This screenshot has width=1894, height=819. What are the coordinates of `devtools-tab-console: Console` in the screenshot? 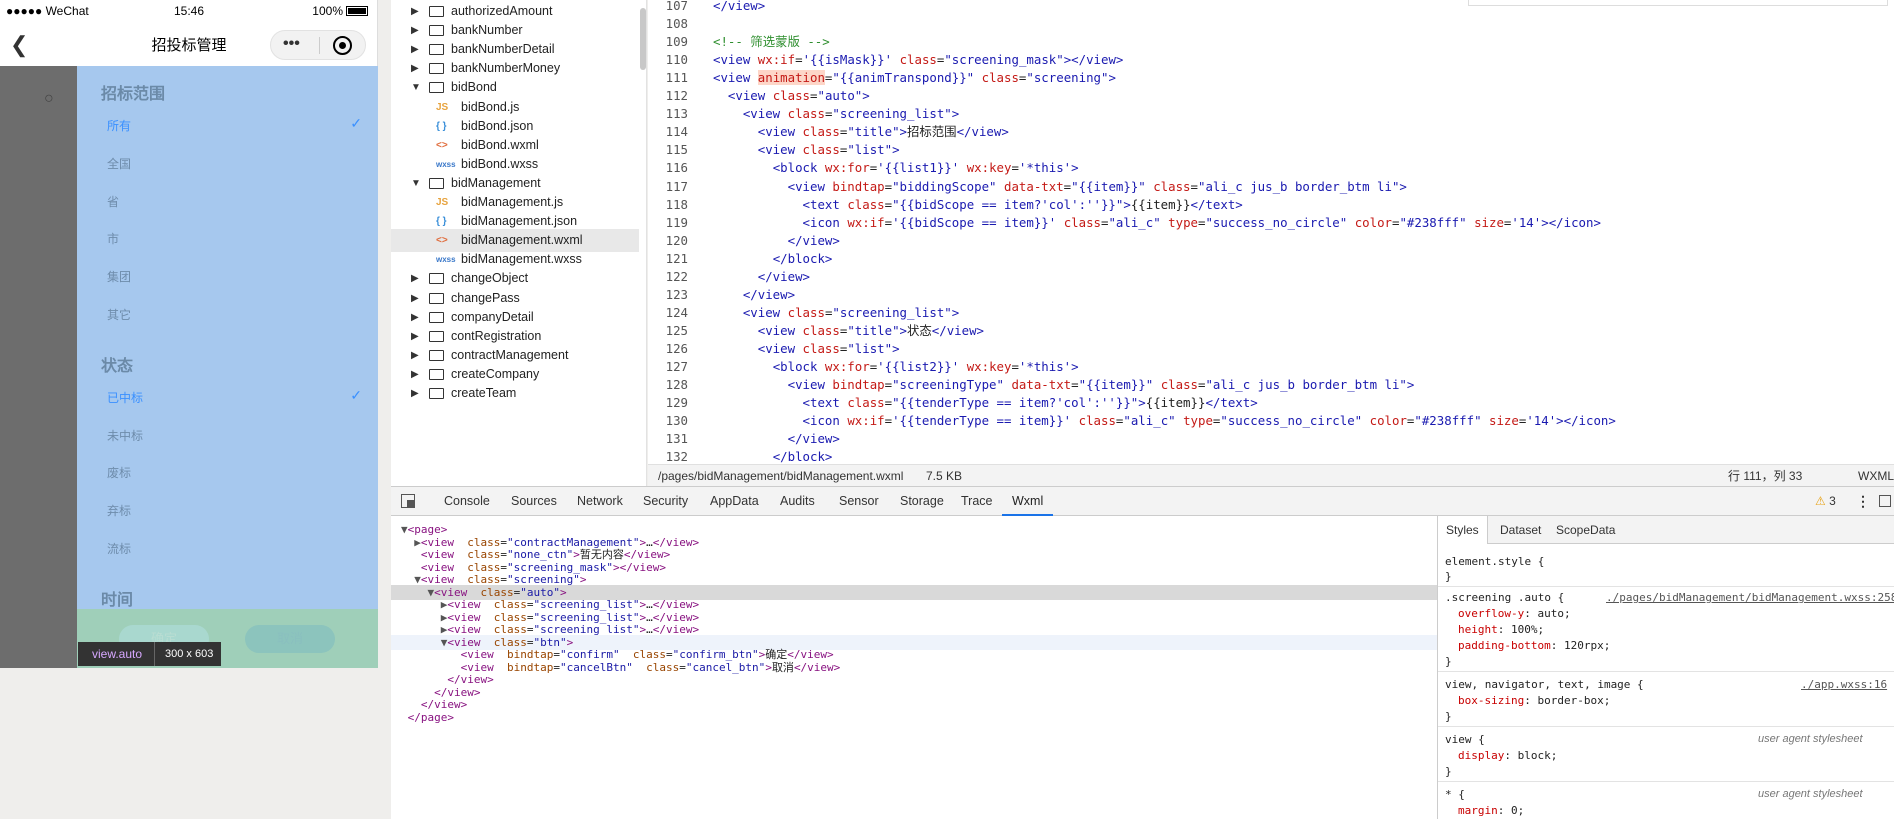 It's located at (467, 501).